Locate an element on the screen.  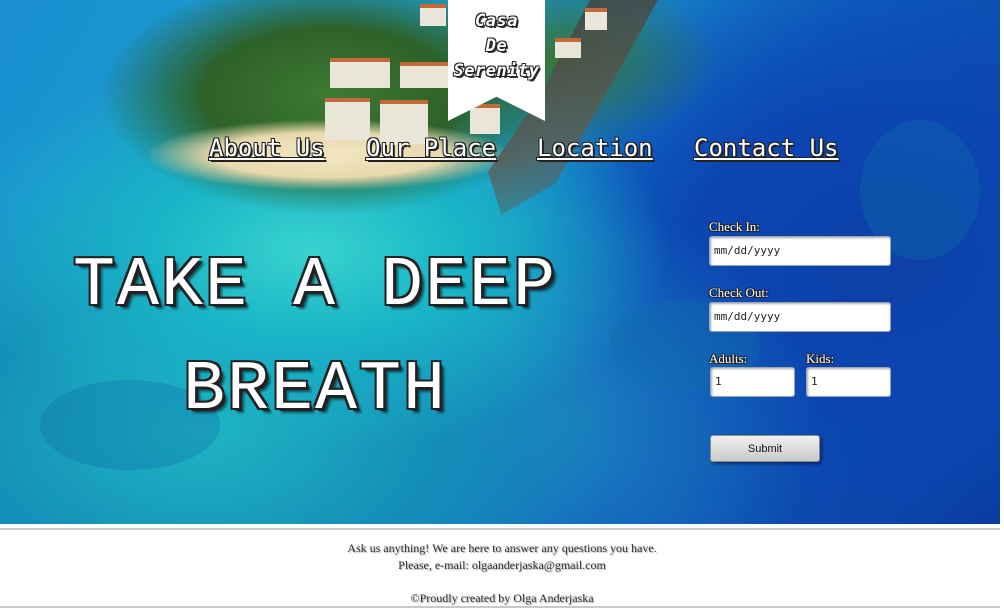
check-out-label: Check Out: is located at coordinates (739, 292).